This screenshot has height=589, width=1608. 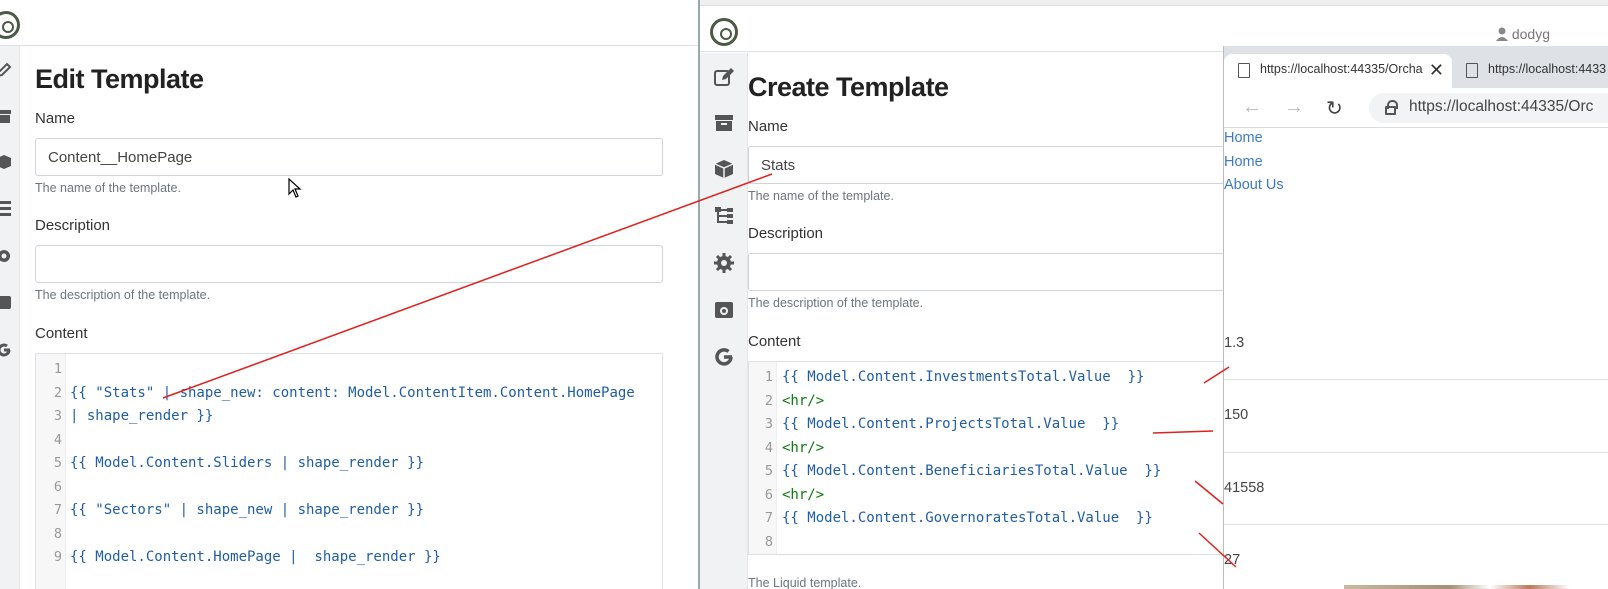 What do you see at coordinates (1254, 185) in the screenshot?
I see `nav-link-about-us: About Us` at bounding box center [1254, 185].